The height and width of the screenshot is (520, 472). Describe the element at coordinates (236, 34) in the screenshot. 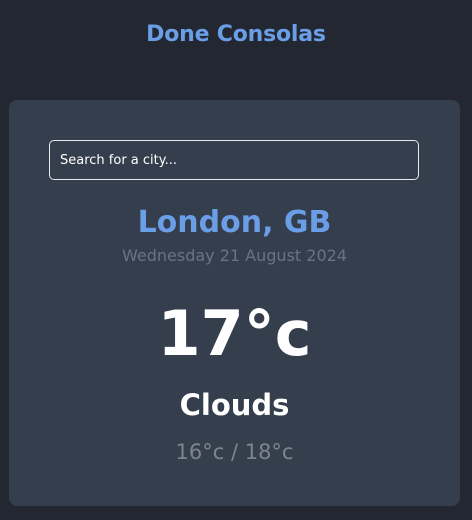

I see `app-title: Done Consolas` at that location.